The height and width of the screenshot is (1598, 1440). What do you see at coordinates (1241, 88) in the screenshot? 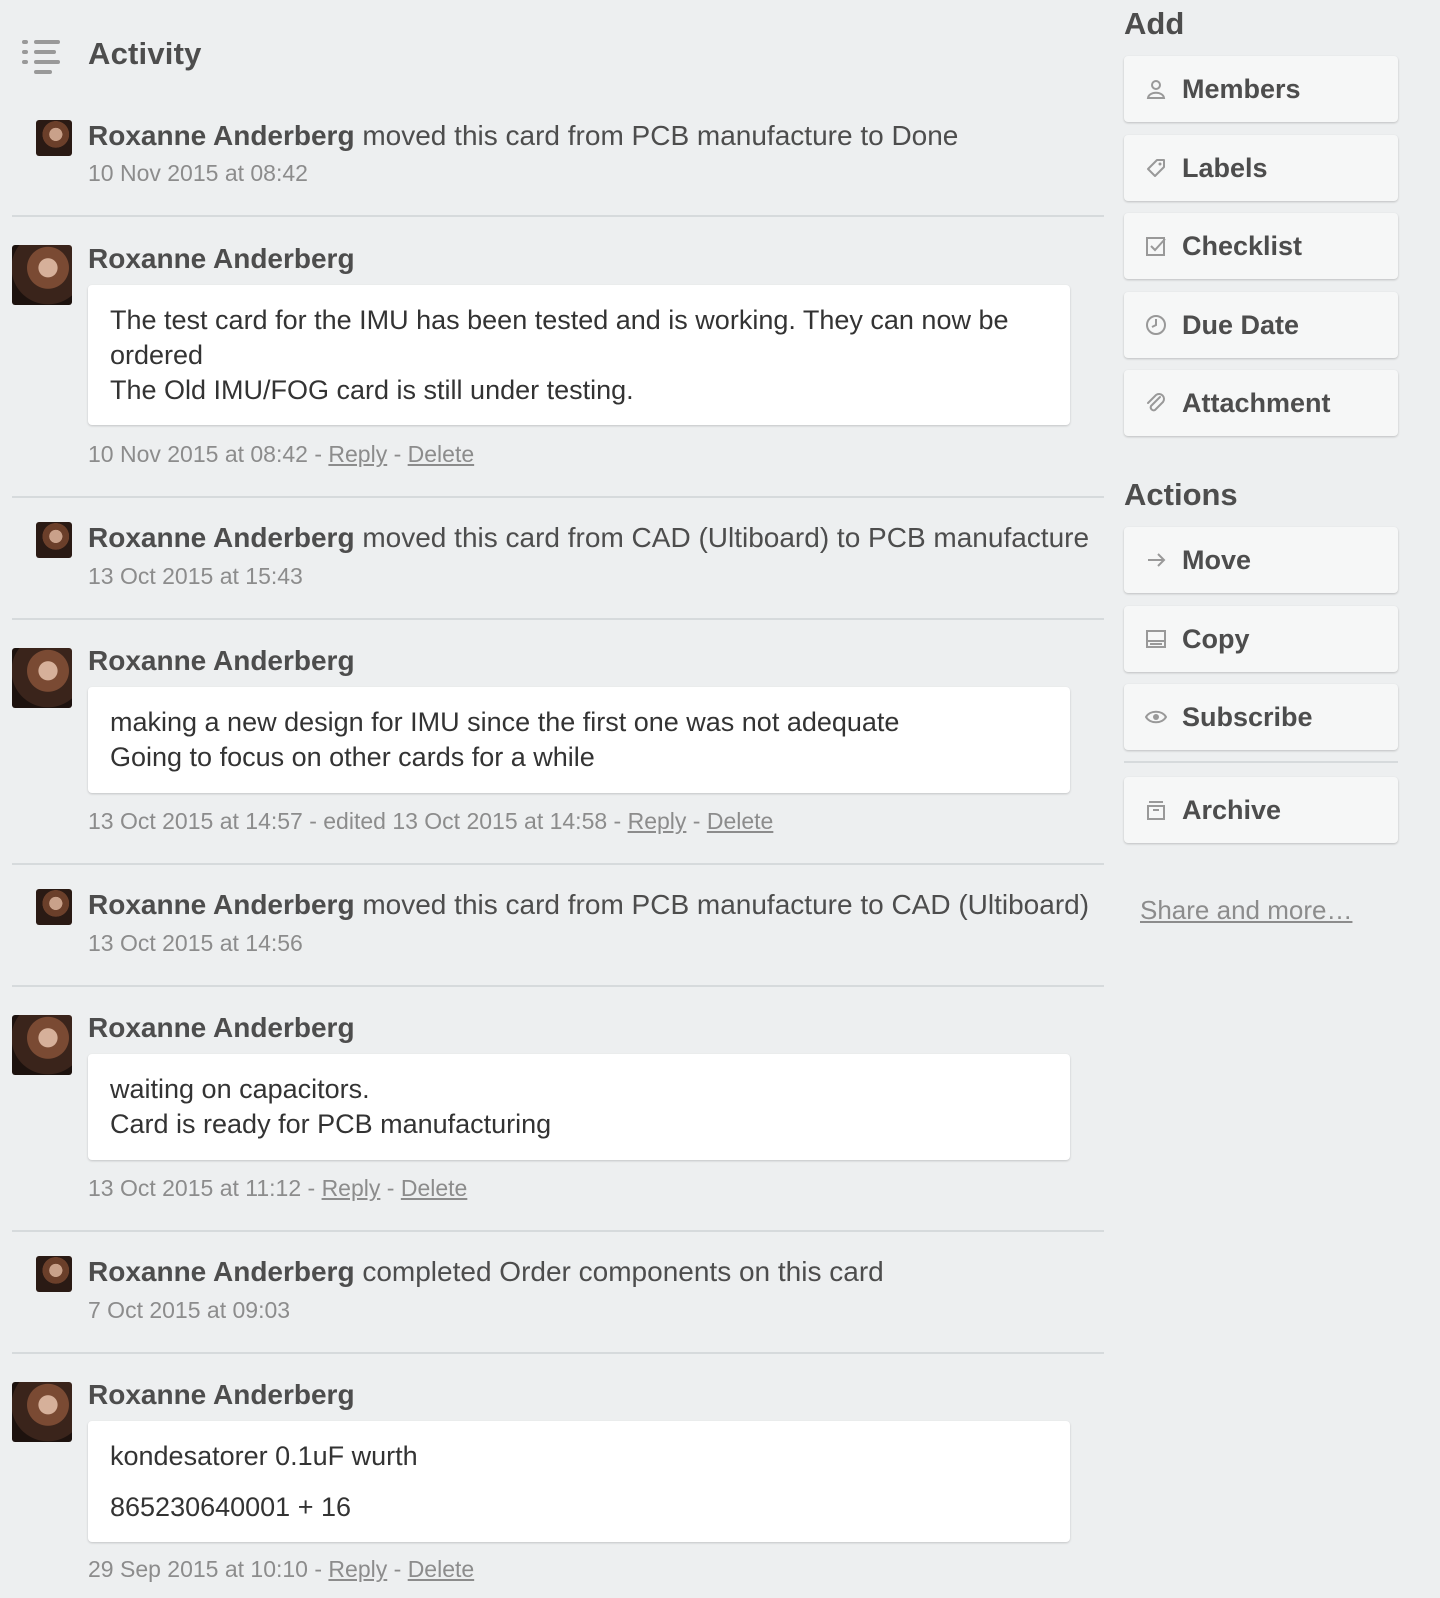
I see `members-label: Members` at bounding box center [1241, 88].